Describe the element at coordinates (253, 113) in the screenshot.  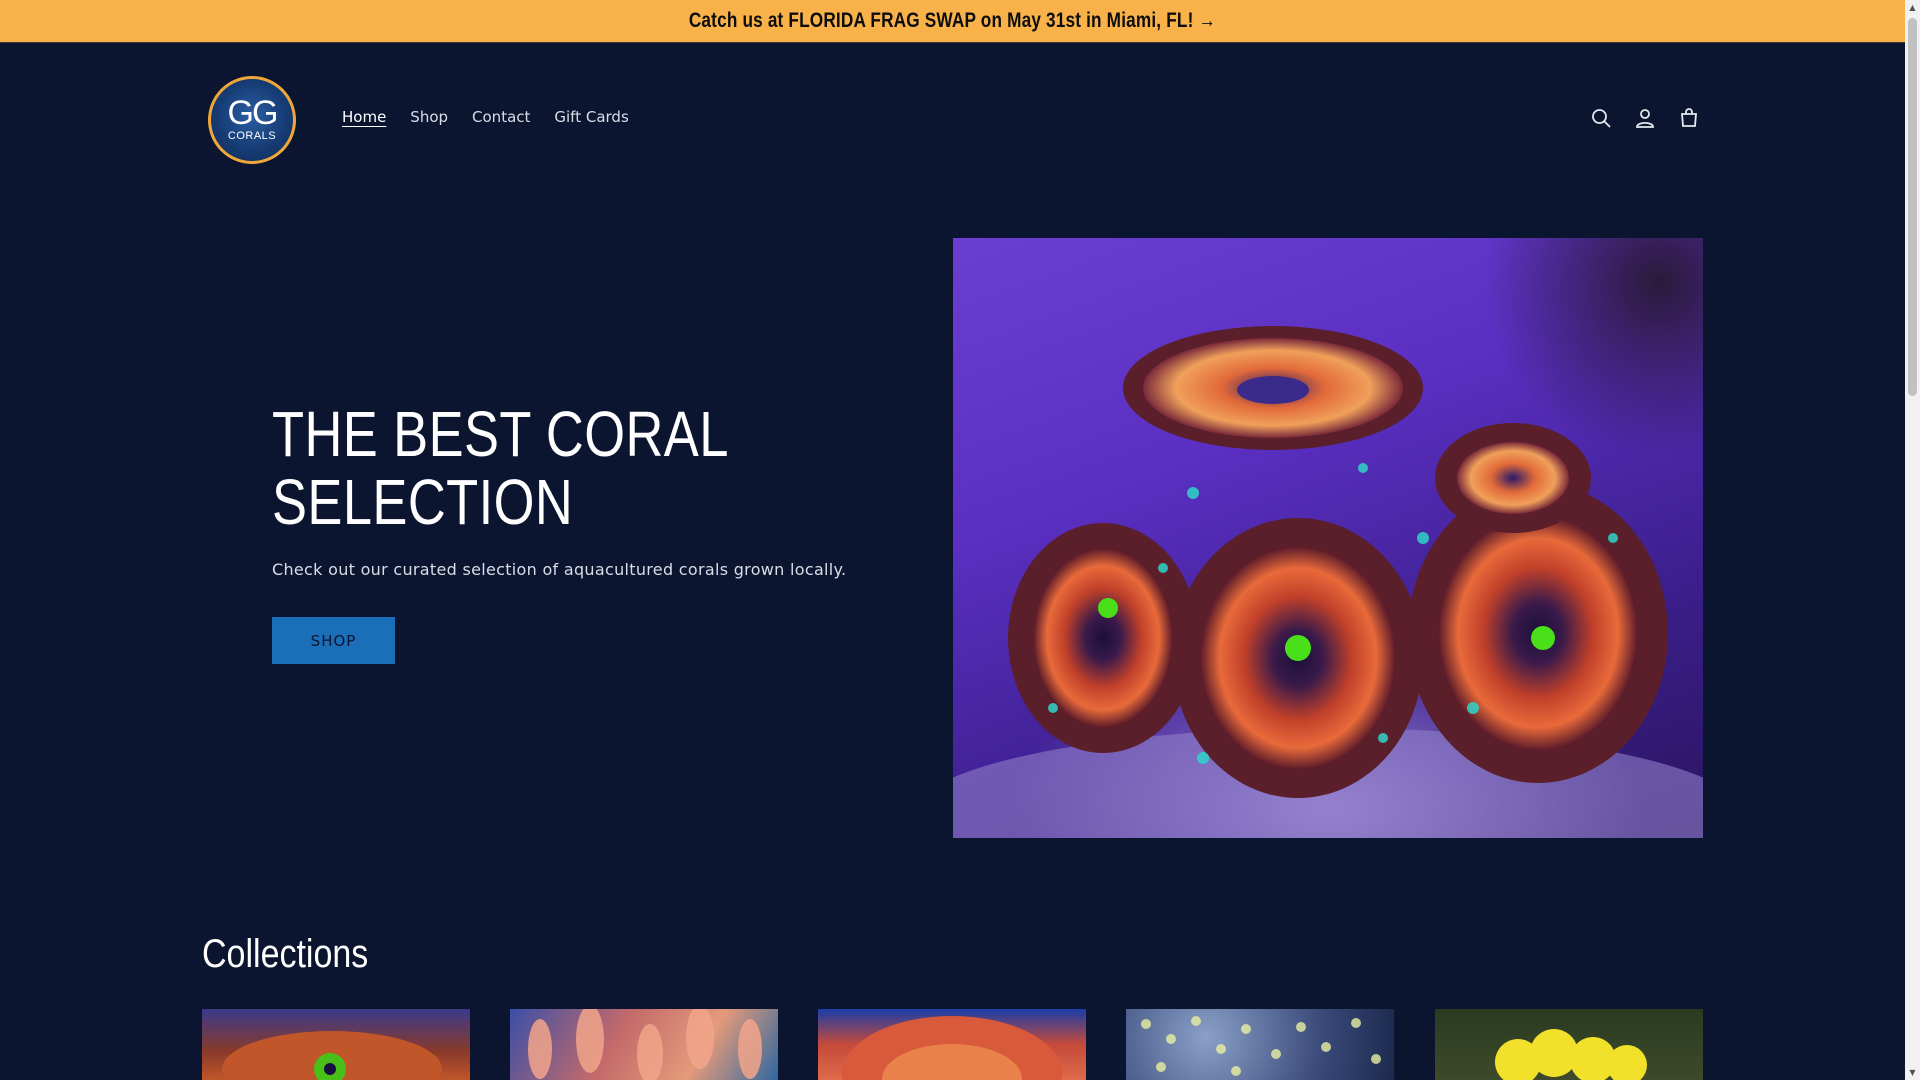
I see `logo-text-gg: GG` at that location.